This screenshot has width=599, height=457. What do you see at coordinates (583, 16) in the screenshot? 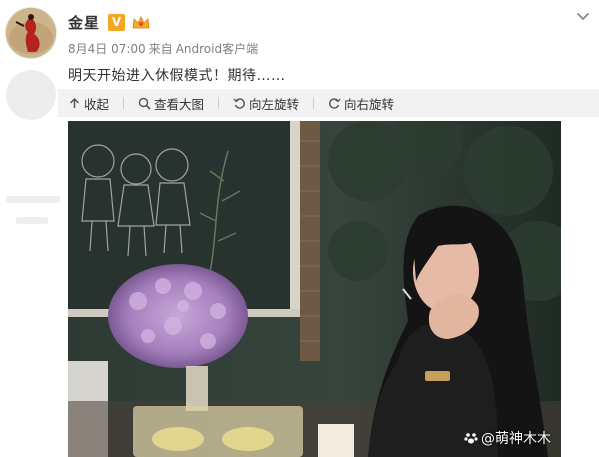
I see `chevron-down-icon` at bounding box center [583, 16].